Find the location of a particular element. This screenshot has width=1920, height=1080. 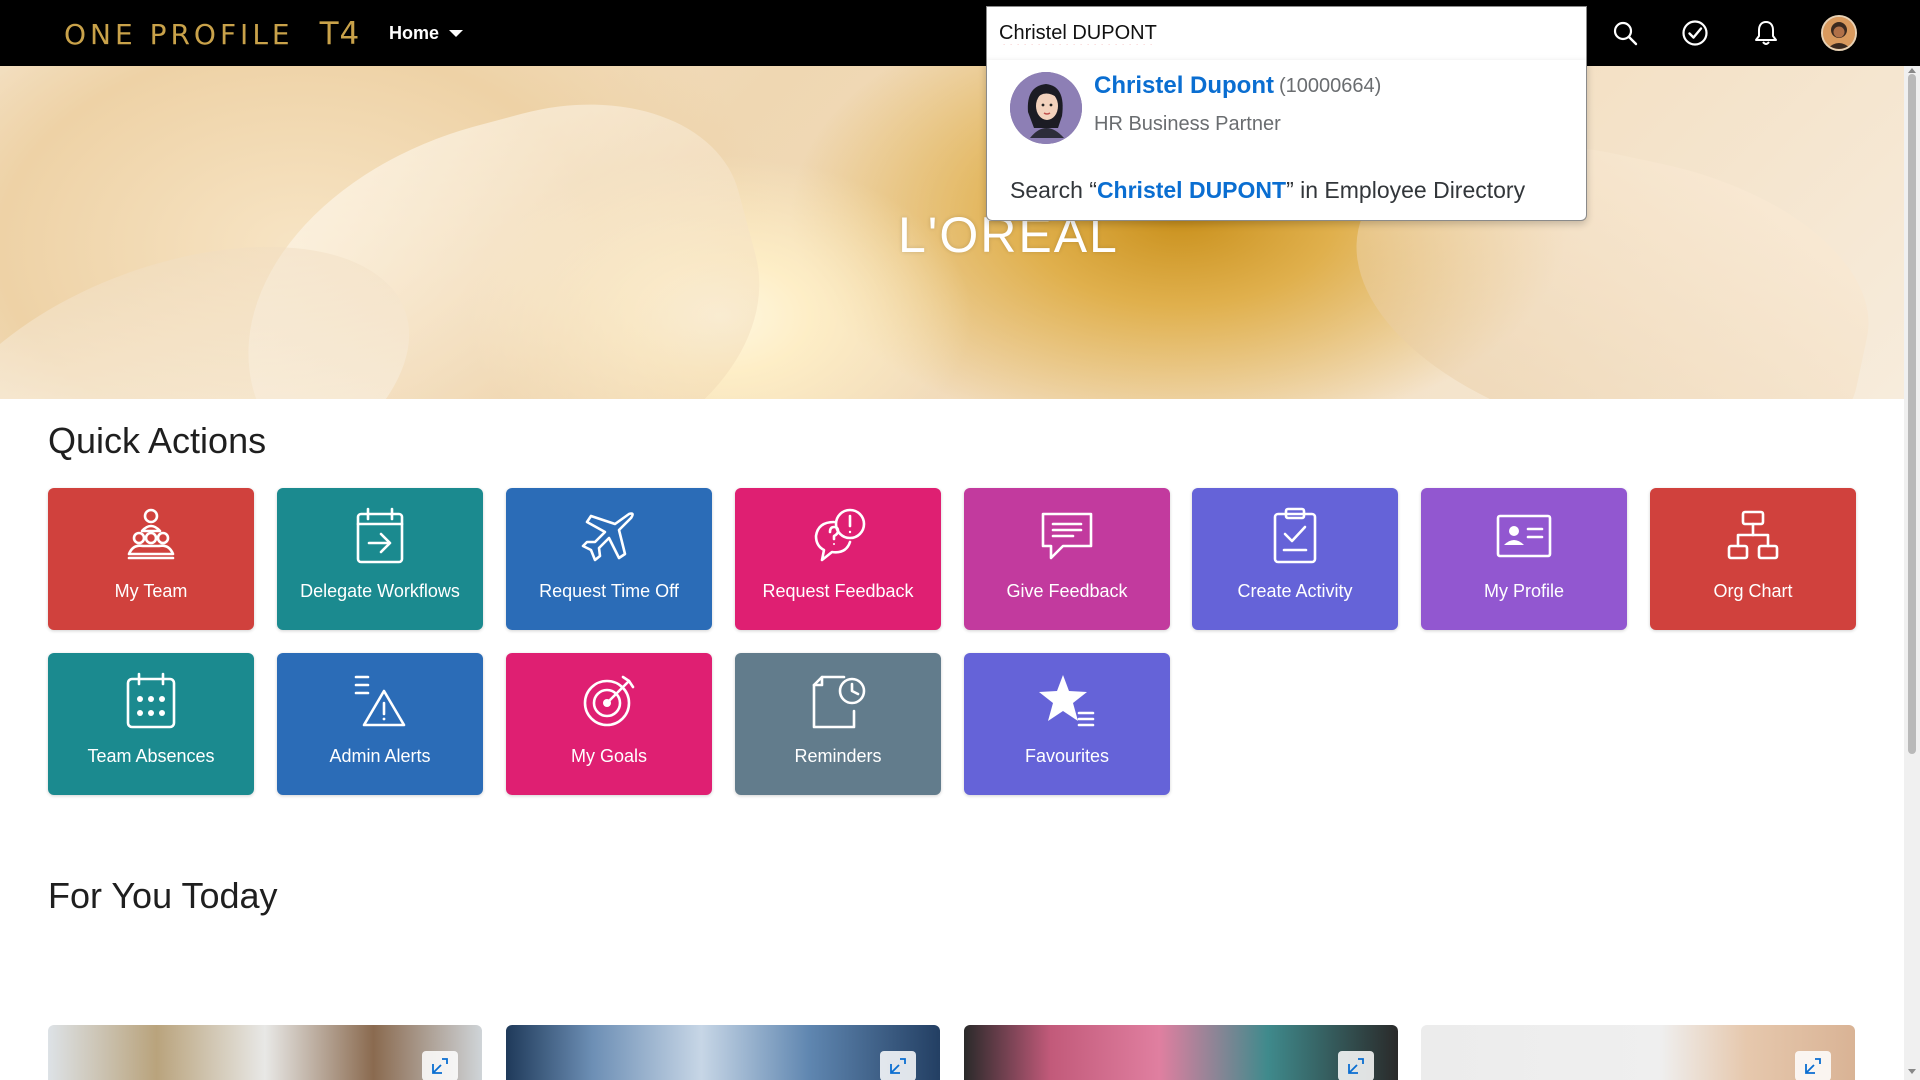

tile-my-profile: My Profile is located at coordinates (1524, 559).